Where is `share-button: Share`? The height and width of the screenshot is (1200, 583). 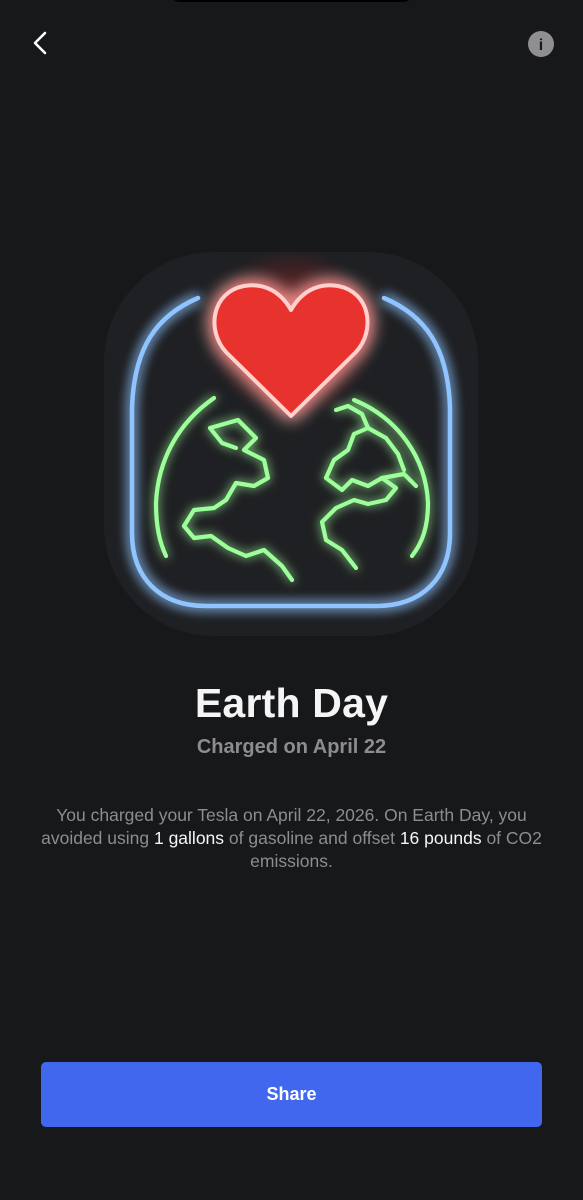 share-button: Share is located at coordinates (291, 1094).